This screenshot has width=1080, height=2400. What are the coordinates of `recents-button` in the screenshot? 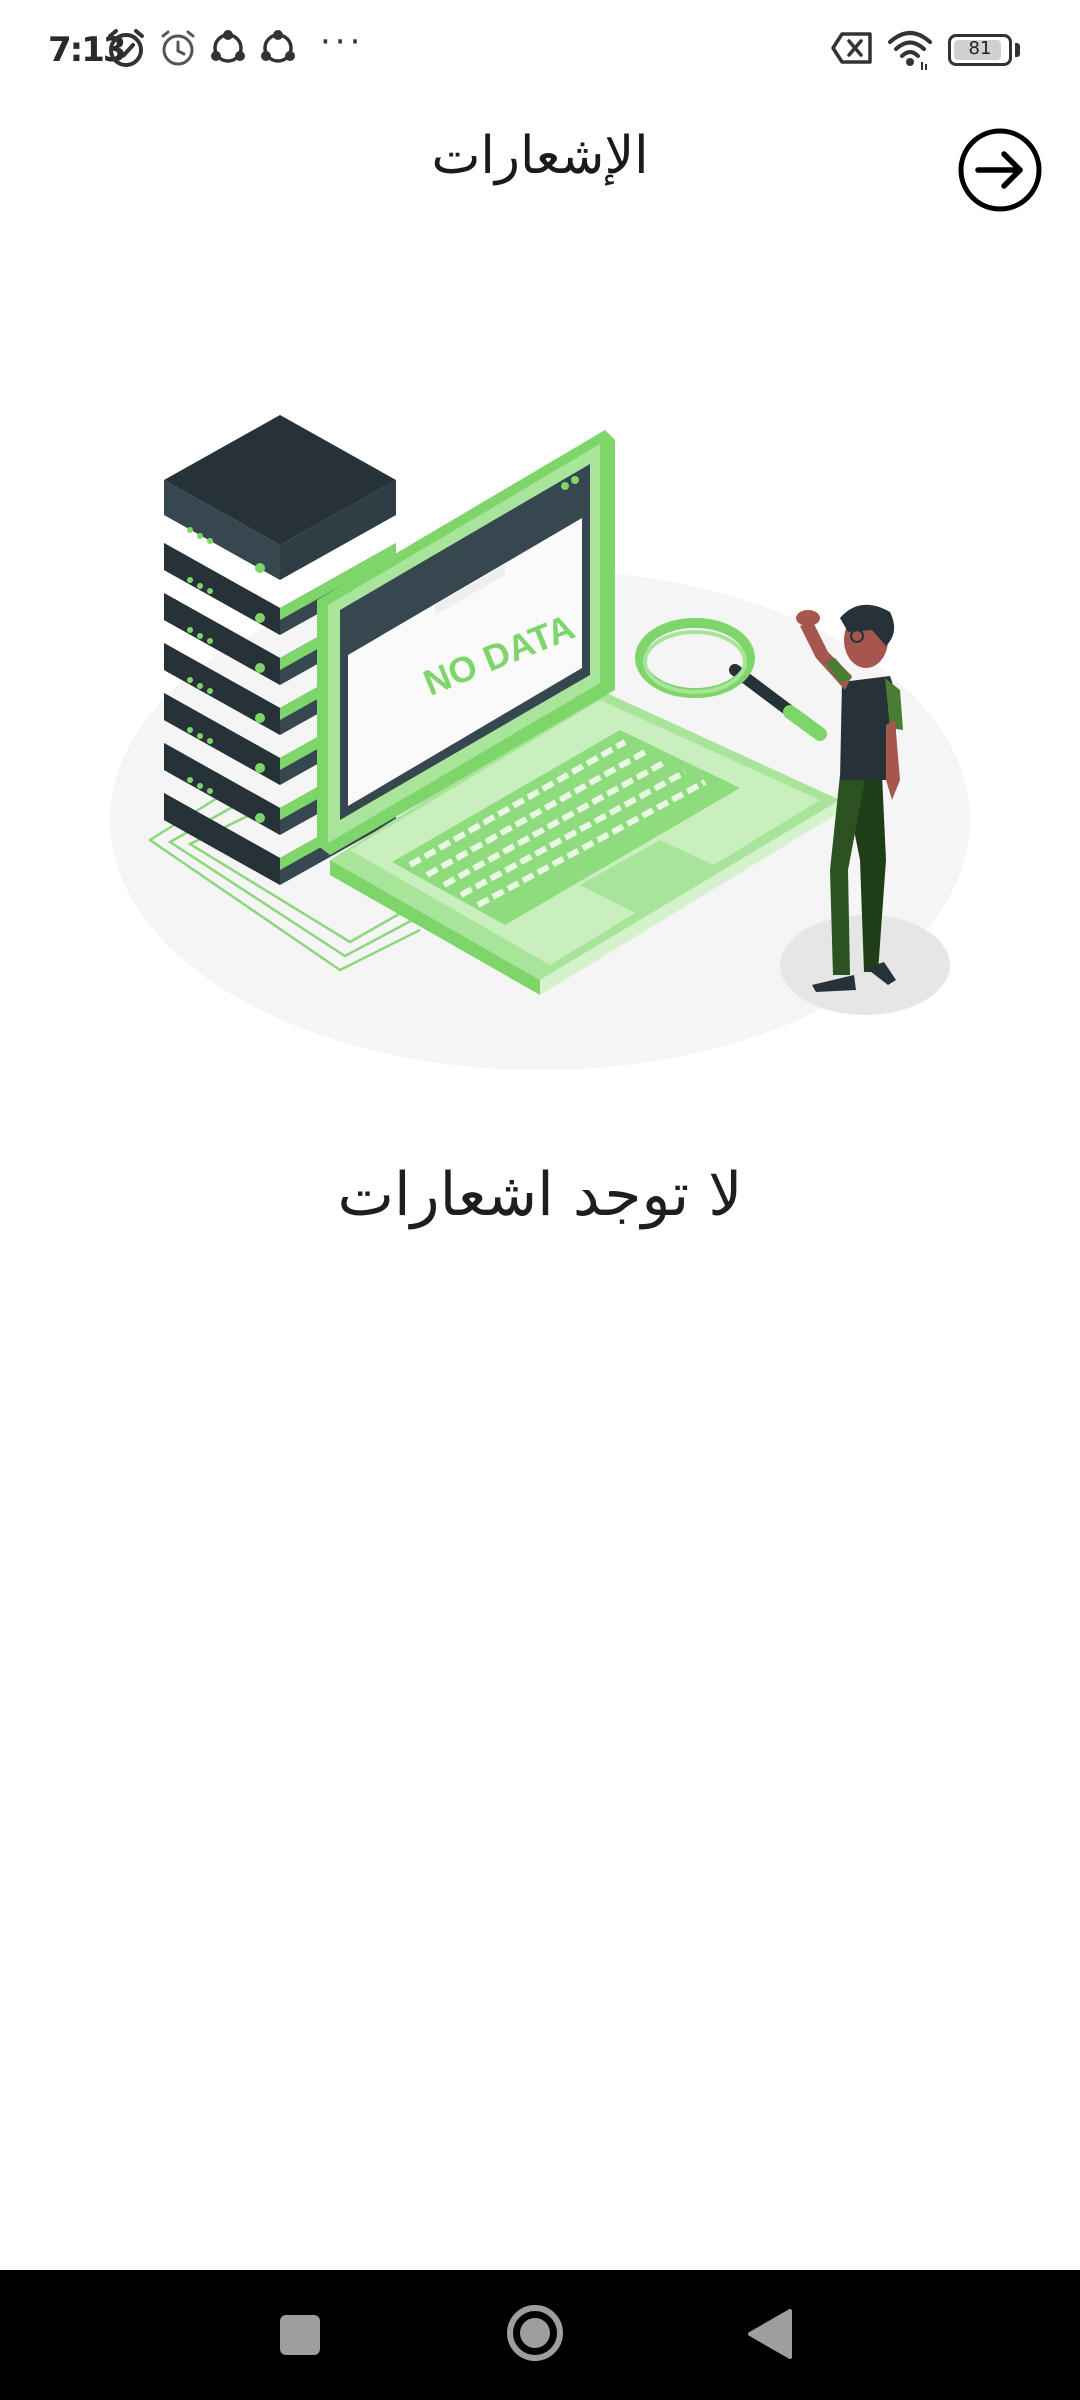 It's located at (300, 2335).